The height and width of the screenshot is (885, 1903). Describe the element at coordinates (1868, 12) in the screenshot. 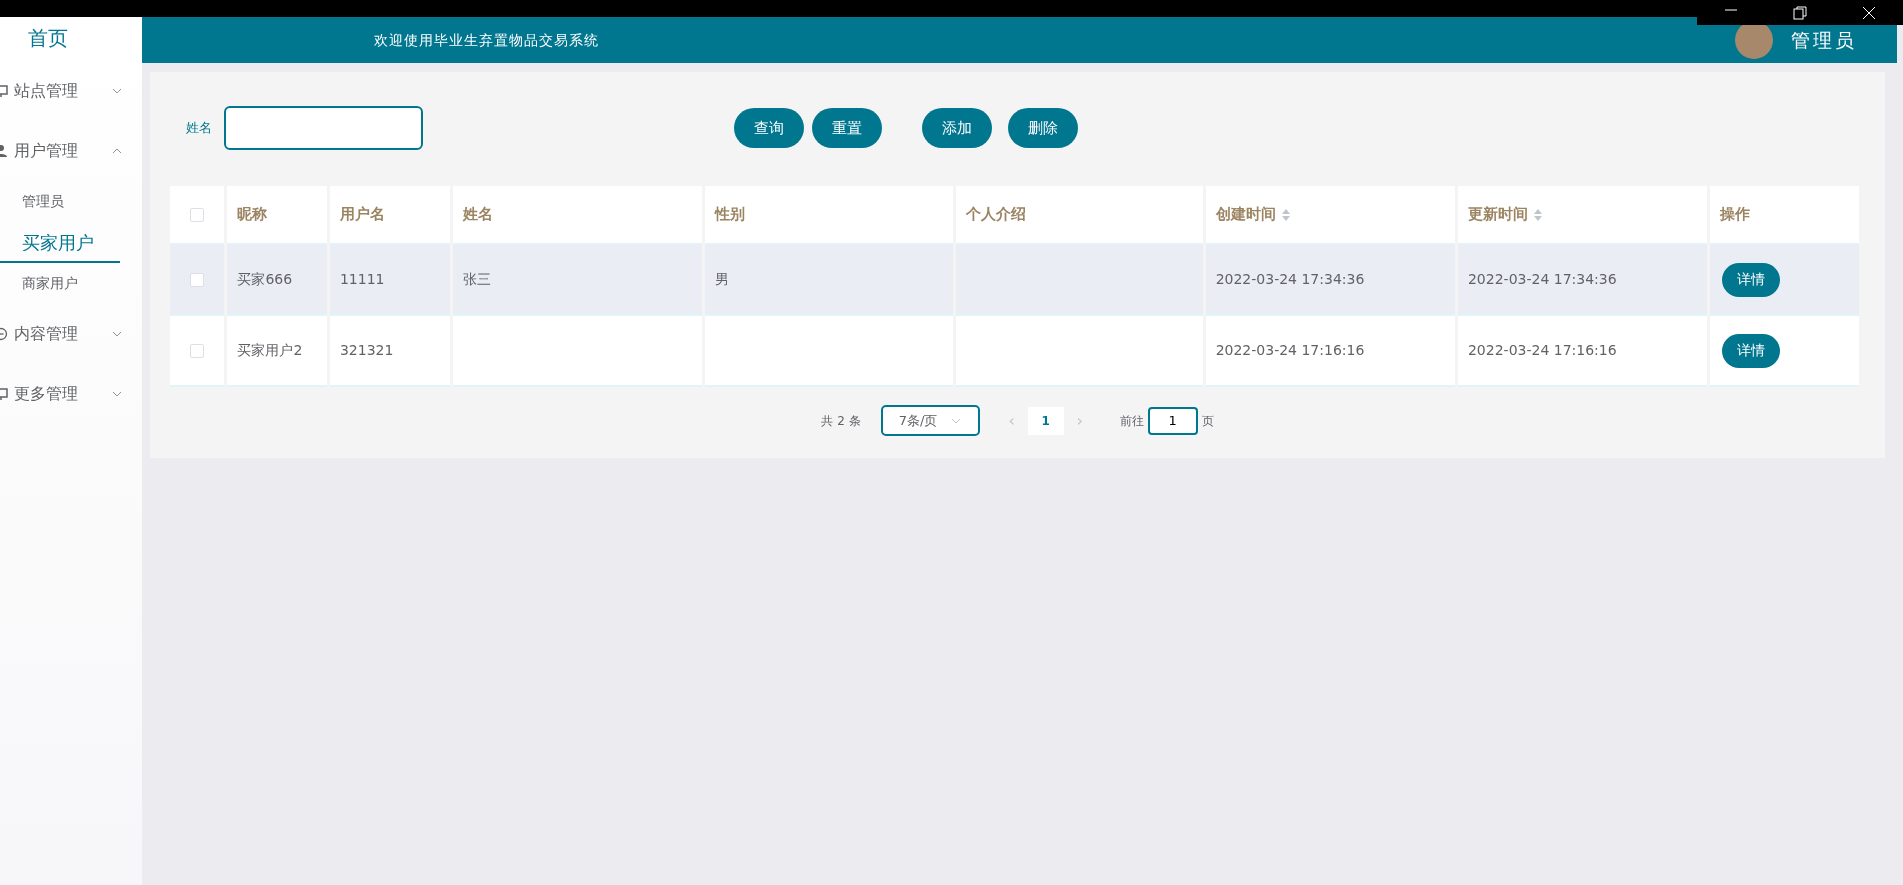

I see `close-icon` at that location.